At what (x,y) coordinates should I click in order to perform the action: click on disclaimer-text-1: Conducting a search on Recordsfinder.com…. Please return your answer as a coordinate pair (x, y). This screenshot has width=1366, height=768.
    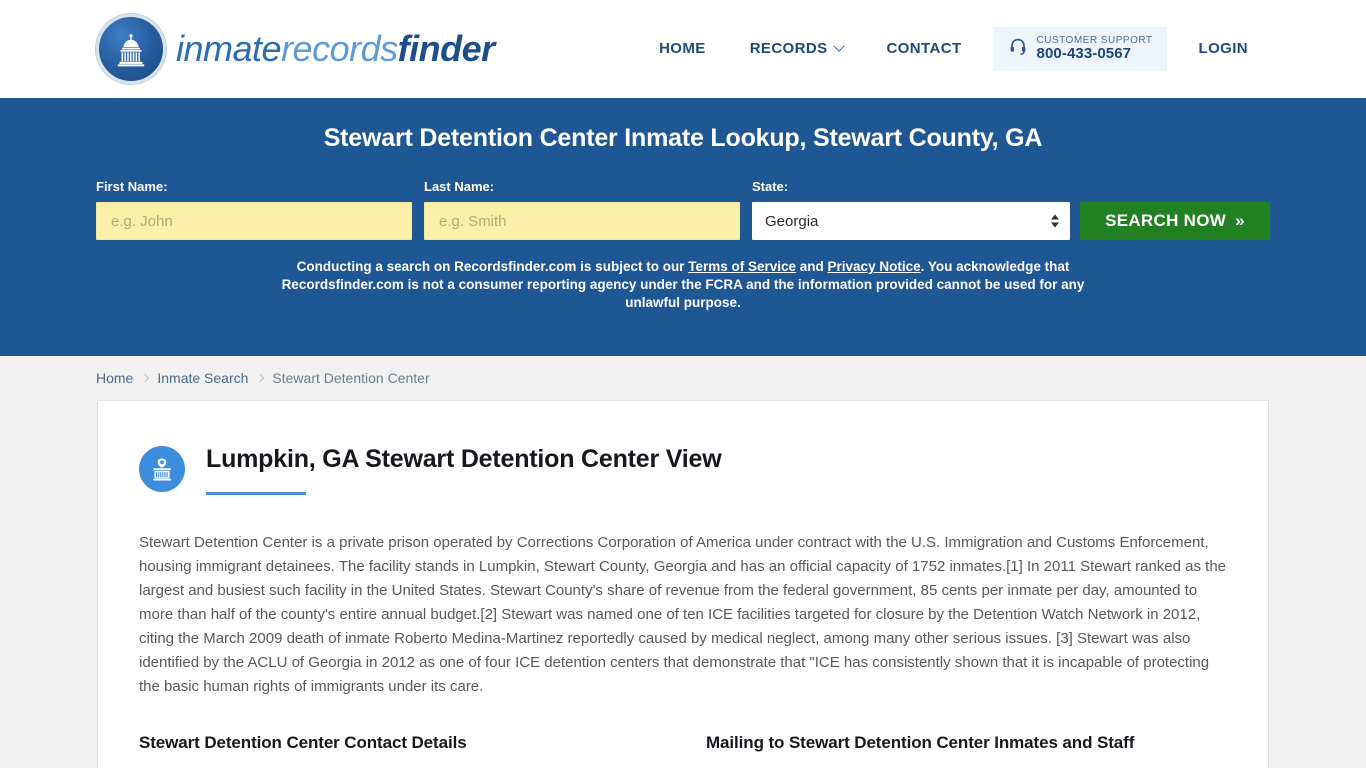
    Looking at the image, I should click on (492, 266).